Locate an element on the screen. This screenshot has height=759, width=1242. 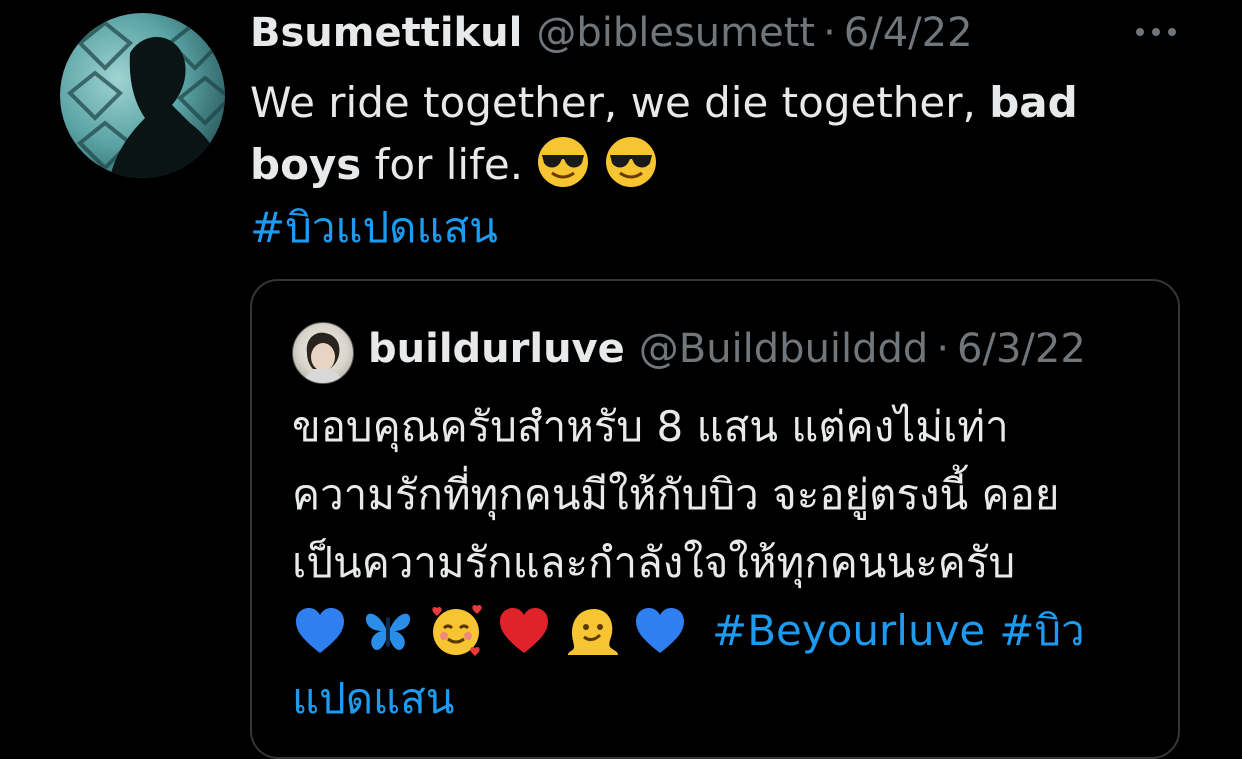
quoted-tweet-date: 6/3/22 is located at coordinates (1021, 349).